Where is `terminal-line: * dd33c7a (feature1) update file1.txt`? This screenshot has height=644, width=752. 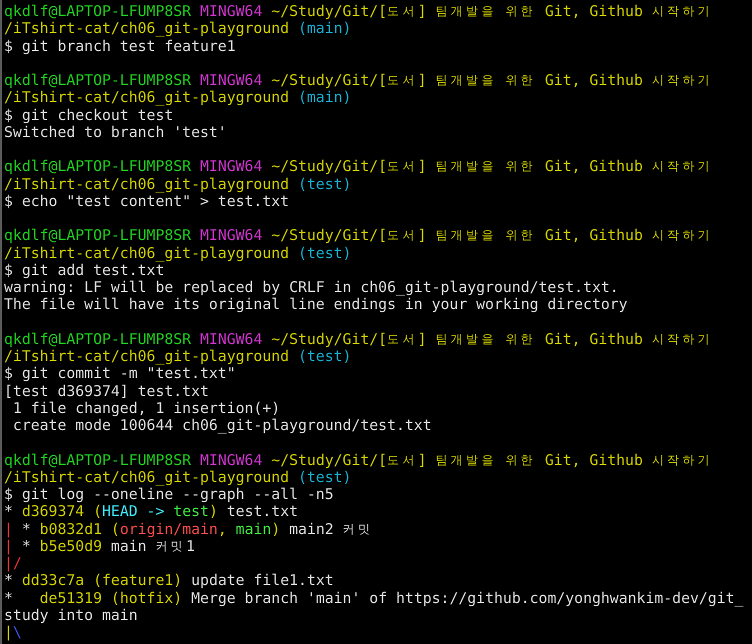 terminal-line: * dd33c7a (feature1) update file1.txt is located at coordinates (169, 581).